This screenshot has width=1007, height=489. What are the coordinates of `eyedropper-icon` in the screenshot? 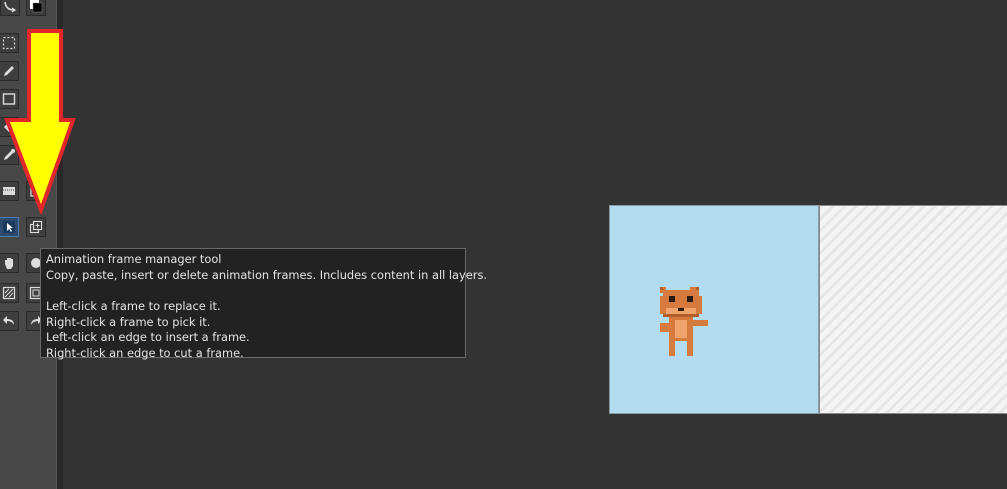 It's located at (9, 154).